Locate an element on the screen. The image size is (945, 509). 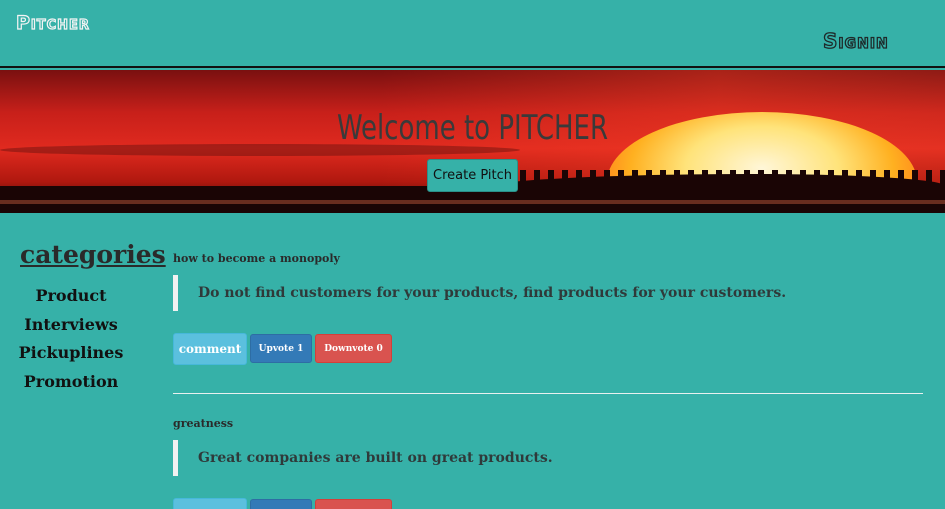
navbar: Pitcher Signin is located at coordinates (472, 34).